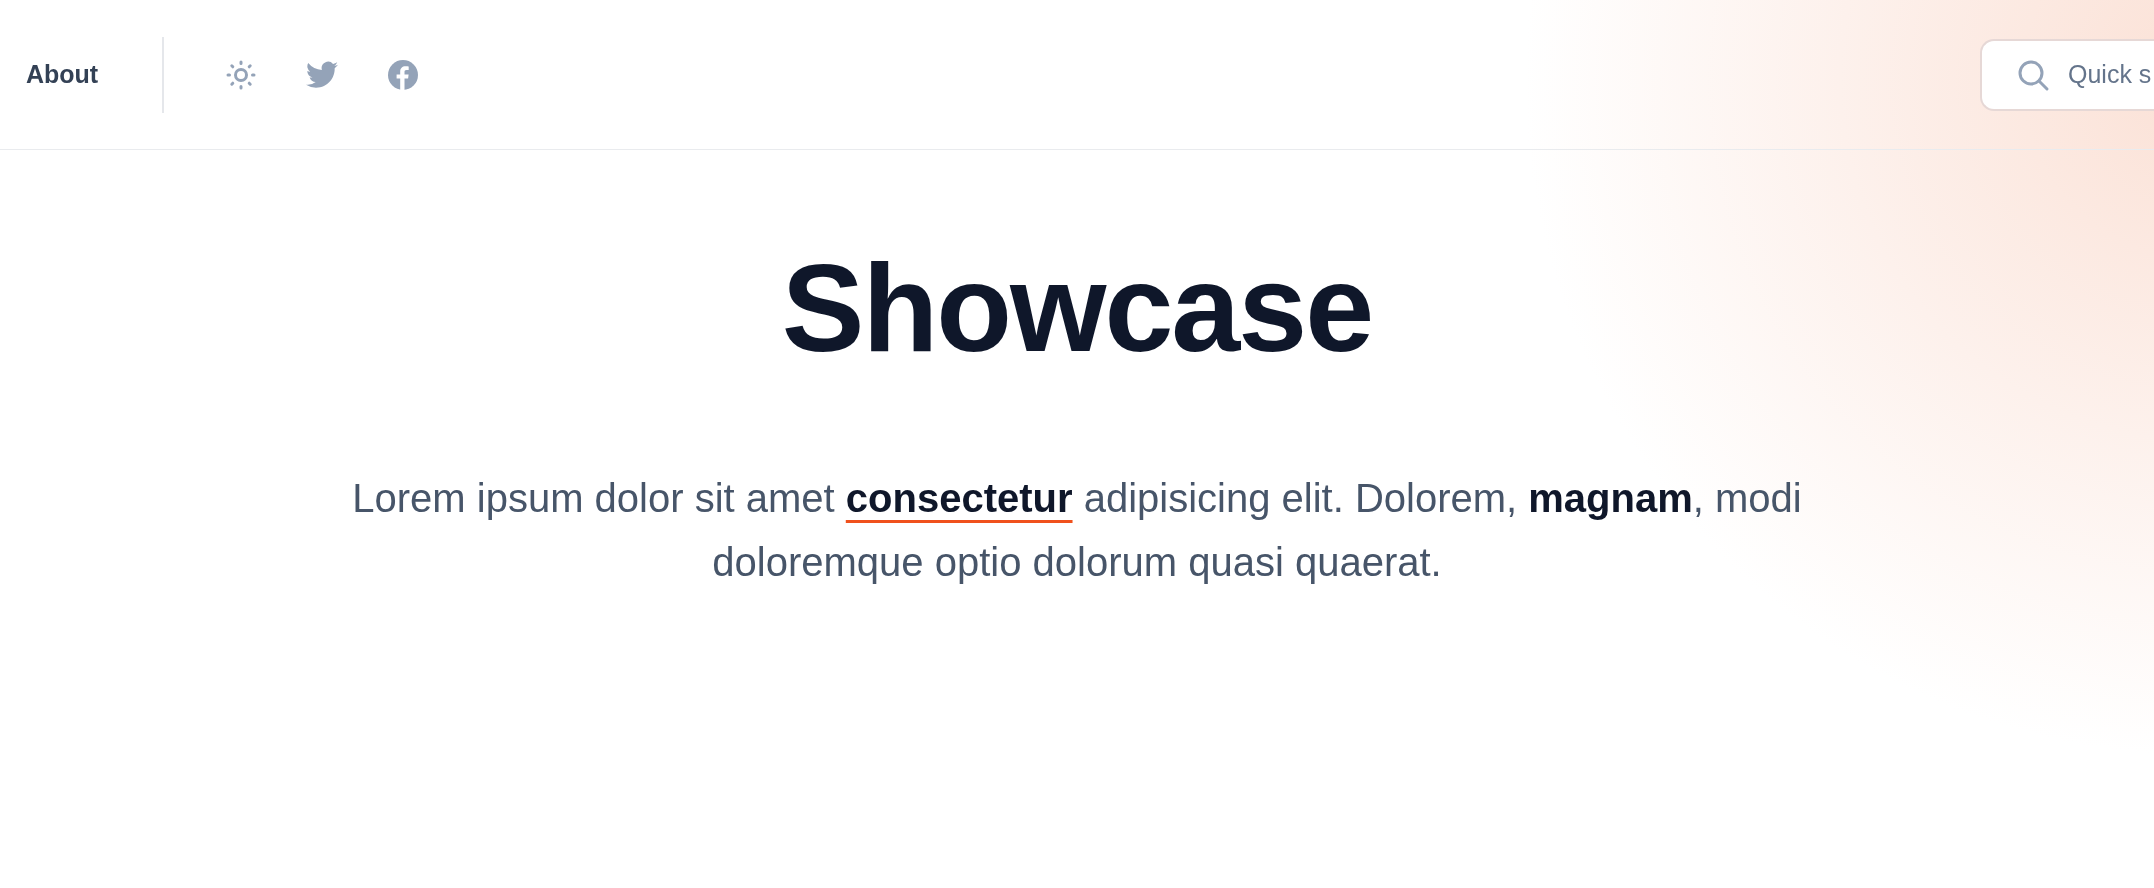 This screenshot has height=888, width=2154. What do you see at coordinates (322, 74) in the screenshot?
I see `bird-icon` at bounding box center [322, 74].